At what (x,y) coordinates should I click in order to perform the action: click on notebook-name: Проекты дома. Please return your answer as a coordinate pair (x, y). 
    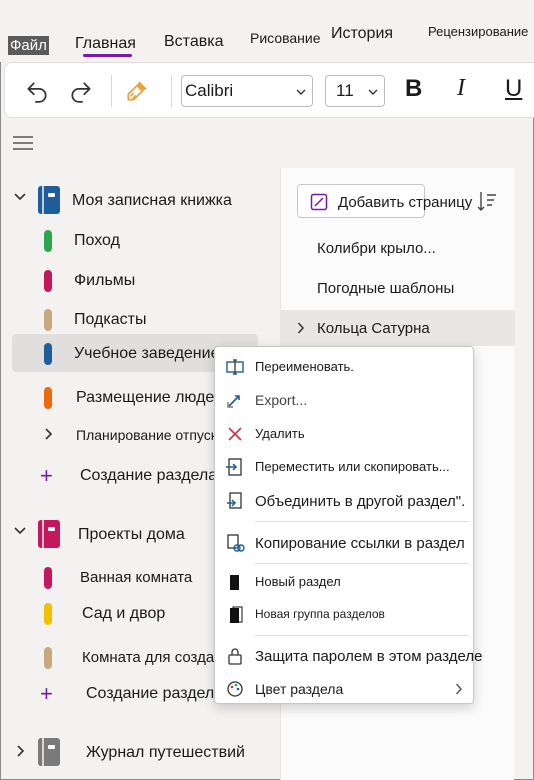
    Looking at the image, I should click on (131, 534).